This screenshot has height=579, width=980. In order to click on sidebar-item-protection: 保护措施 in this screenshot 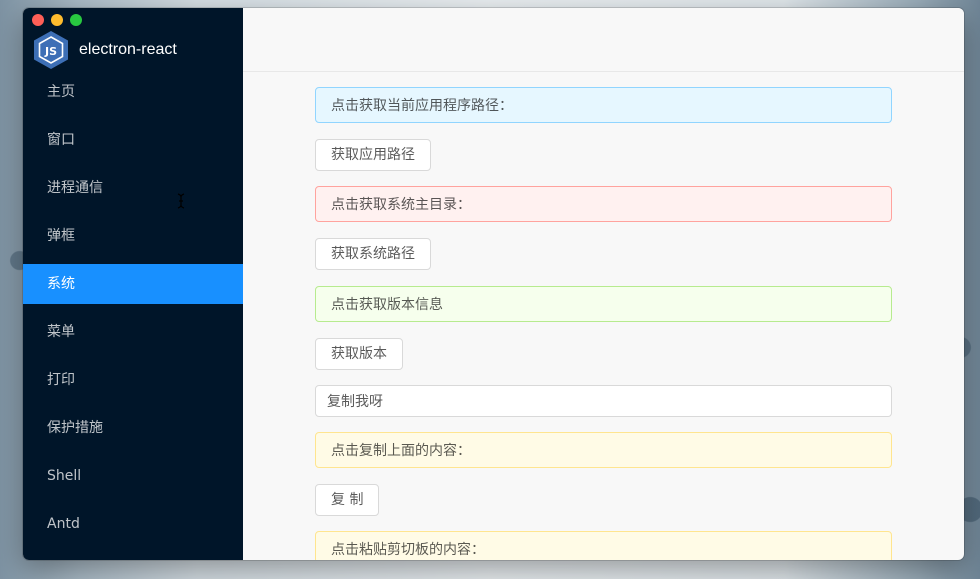, I will do `click(133, 428)`.